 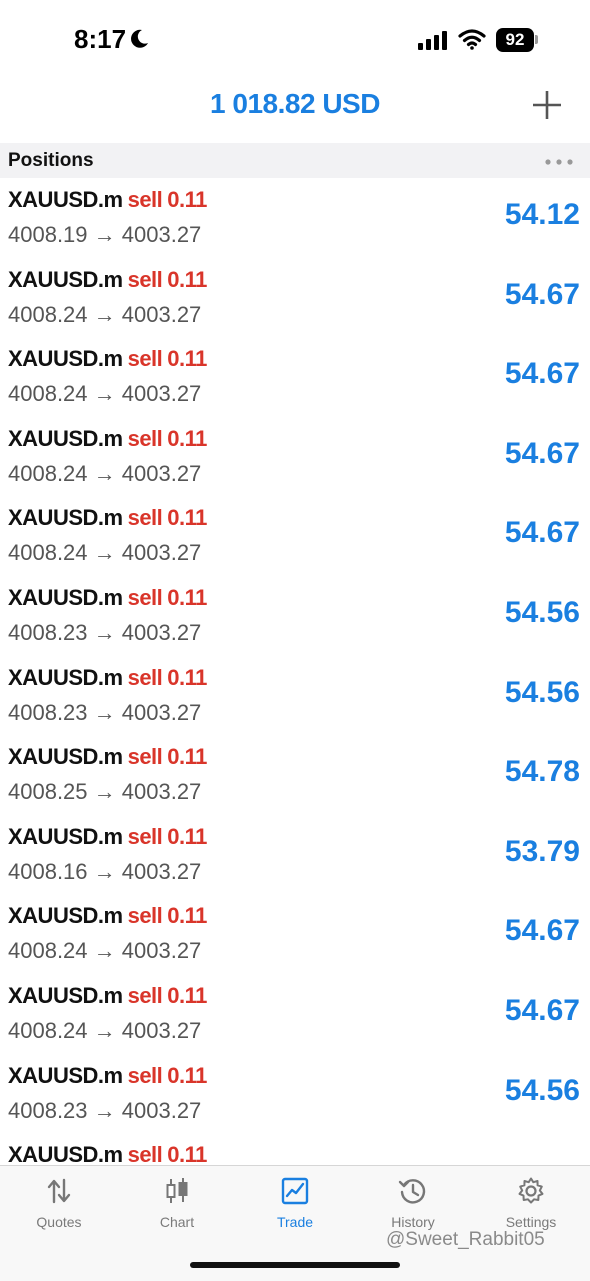 What do you see at coordinates (48, 871) in the screenshot?
I see `open-price: 4008.16` at bounding box center [48, 871].